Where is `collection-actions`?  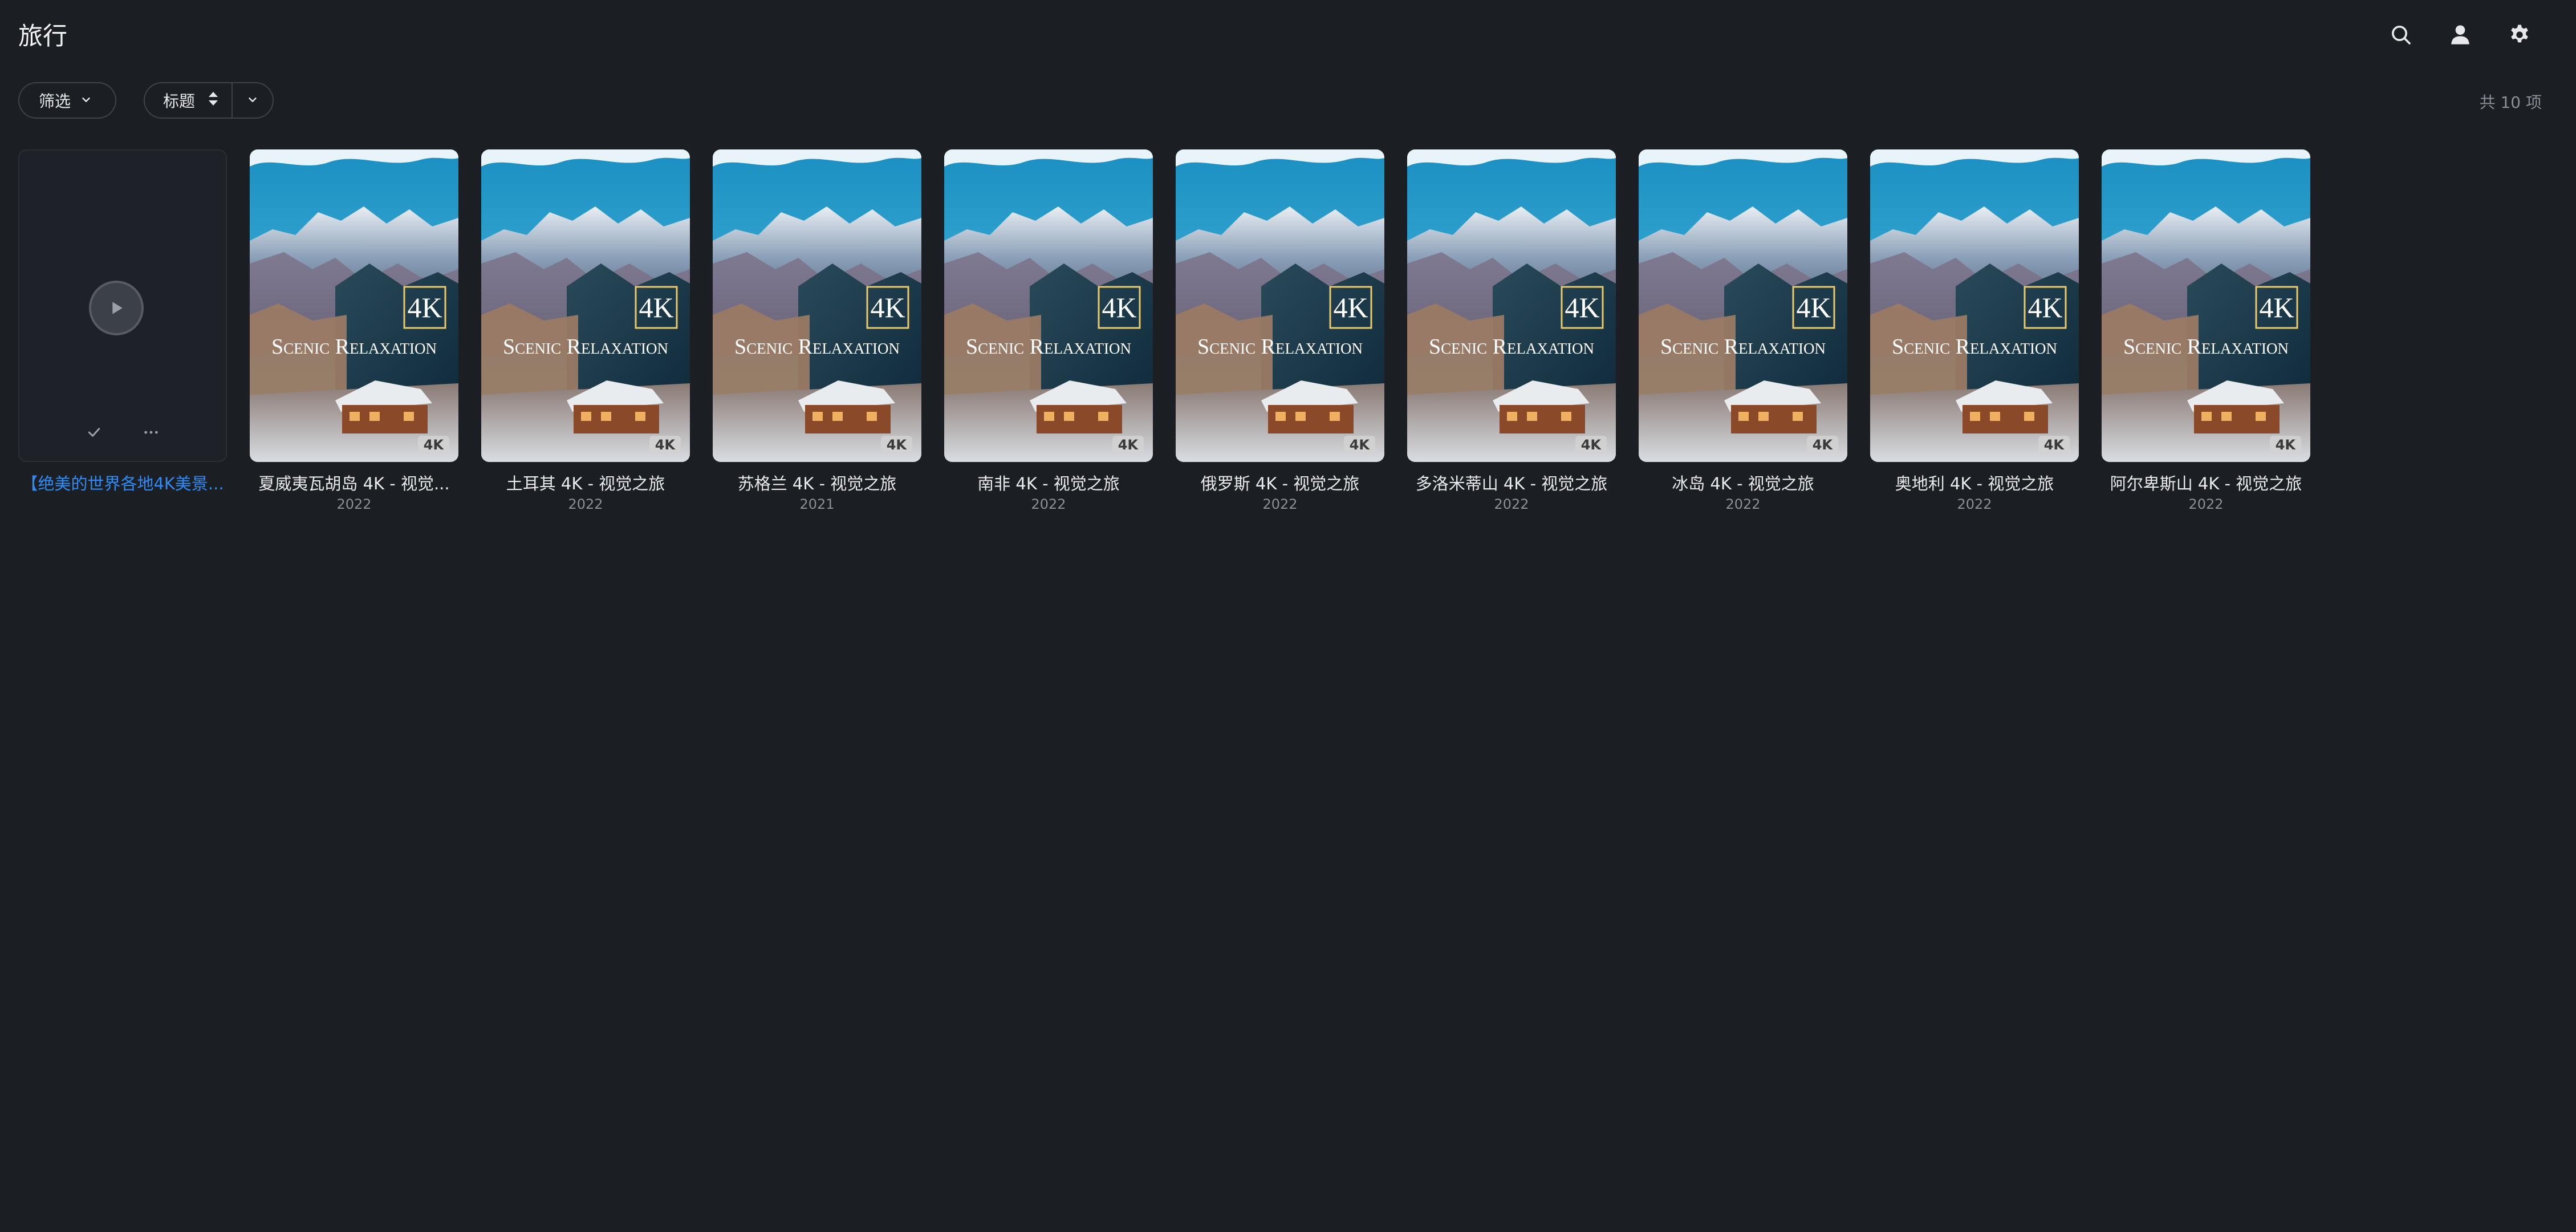
collection-actions is located at coordinates (122, 432).